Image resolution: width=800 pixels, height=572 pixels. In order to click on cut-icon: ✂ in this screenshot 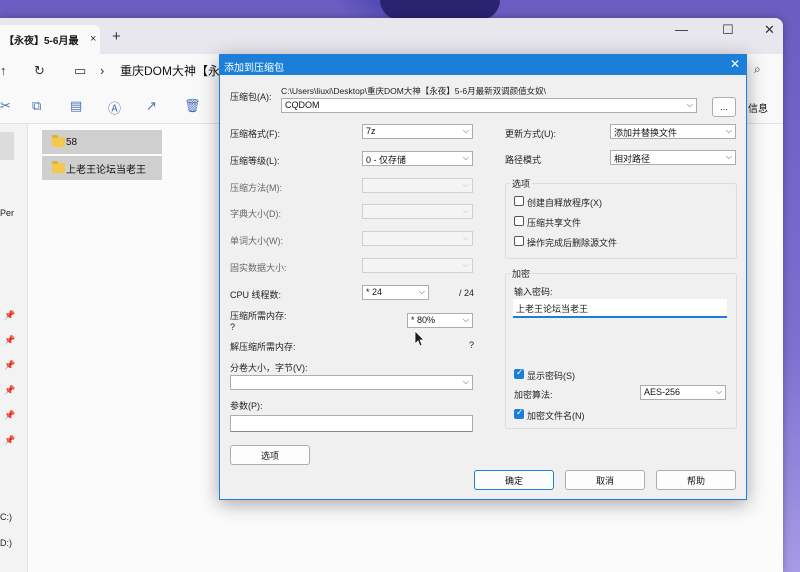, I will do `click(5, 106)`.